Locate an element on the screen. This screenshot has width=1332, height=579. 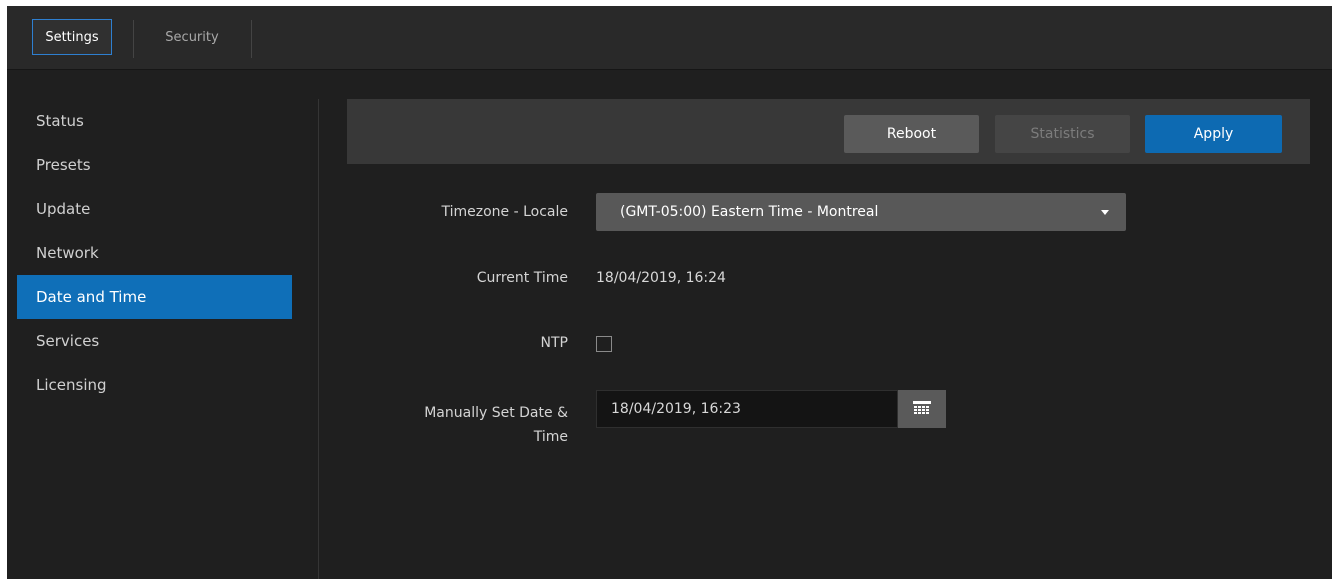
calendar-button is located at coordinates (922, 409).